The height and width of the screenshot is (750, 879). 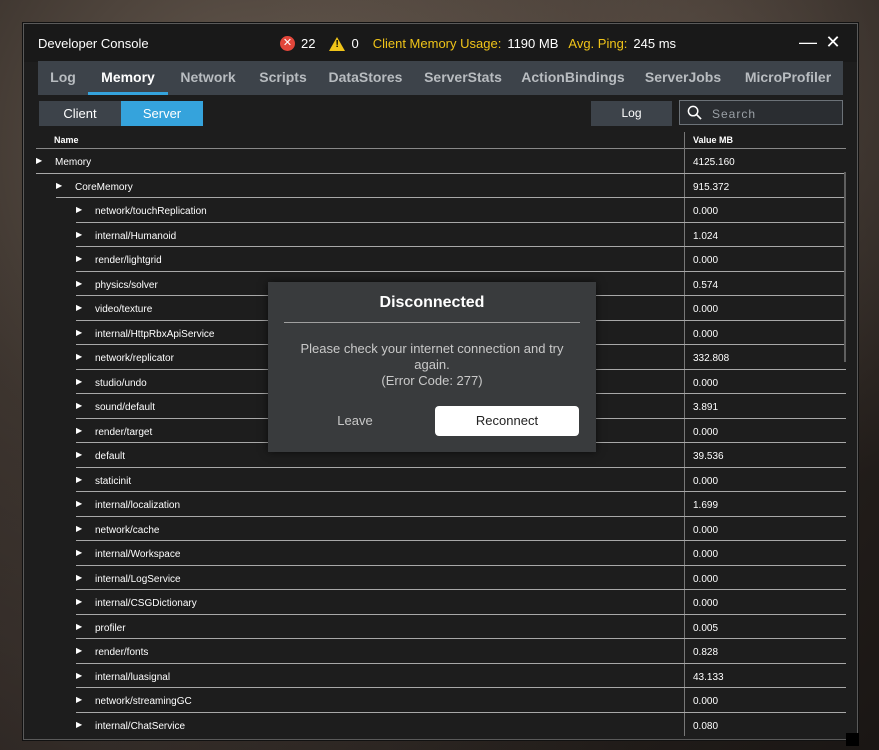 I want to click on row-name: profiler, so click(x=110, y=628).